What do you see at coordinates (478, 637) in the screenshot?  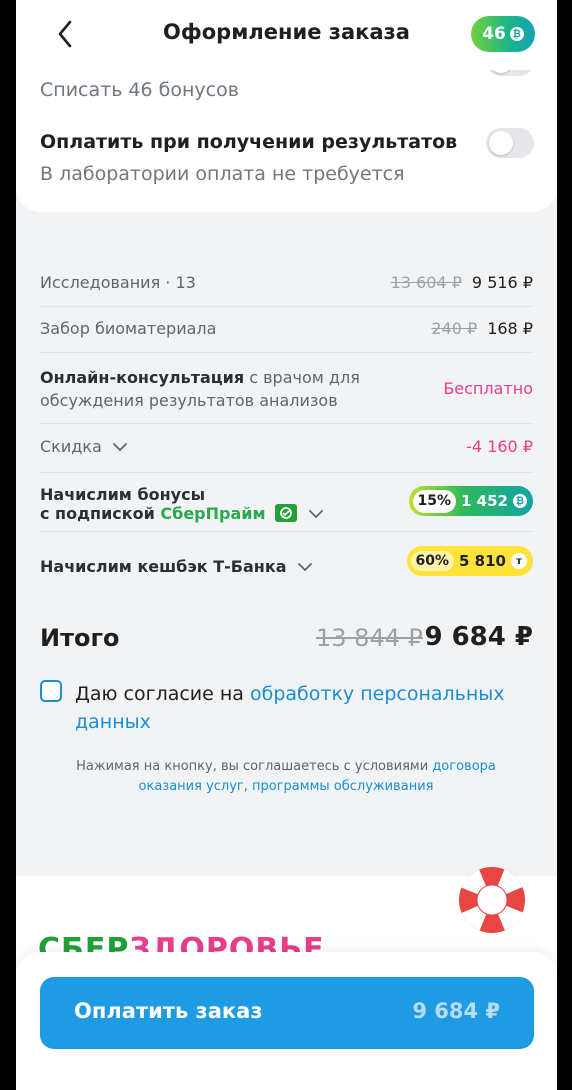 I see `total-price: 9 684 ₽` at bounding box center [478, 637].